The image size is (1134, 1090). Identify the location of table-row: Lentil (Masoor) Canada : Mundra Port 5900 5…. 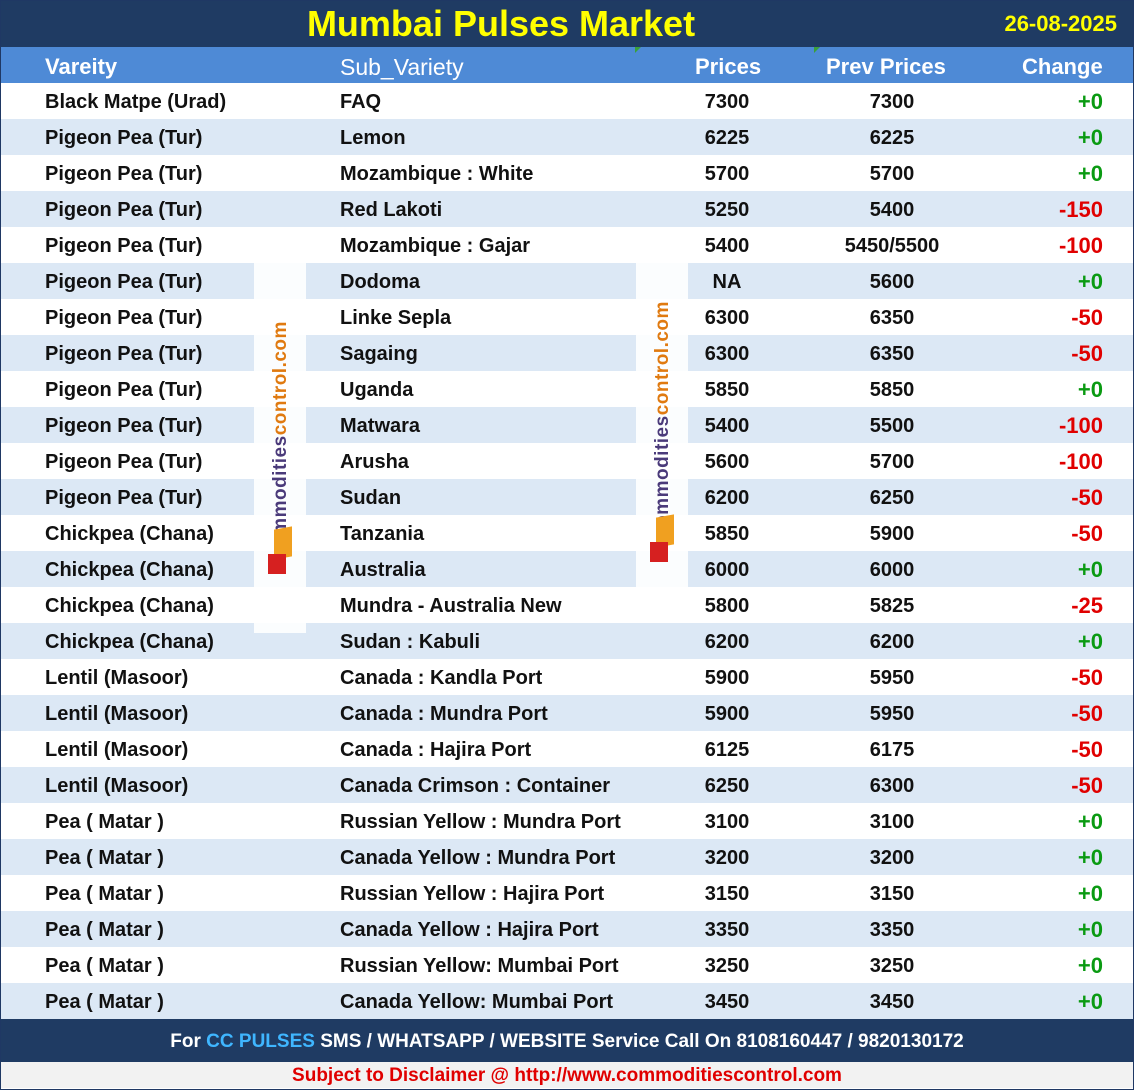
(567, 713).